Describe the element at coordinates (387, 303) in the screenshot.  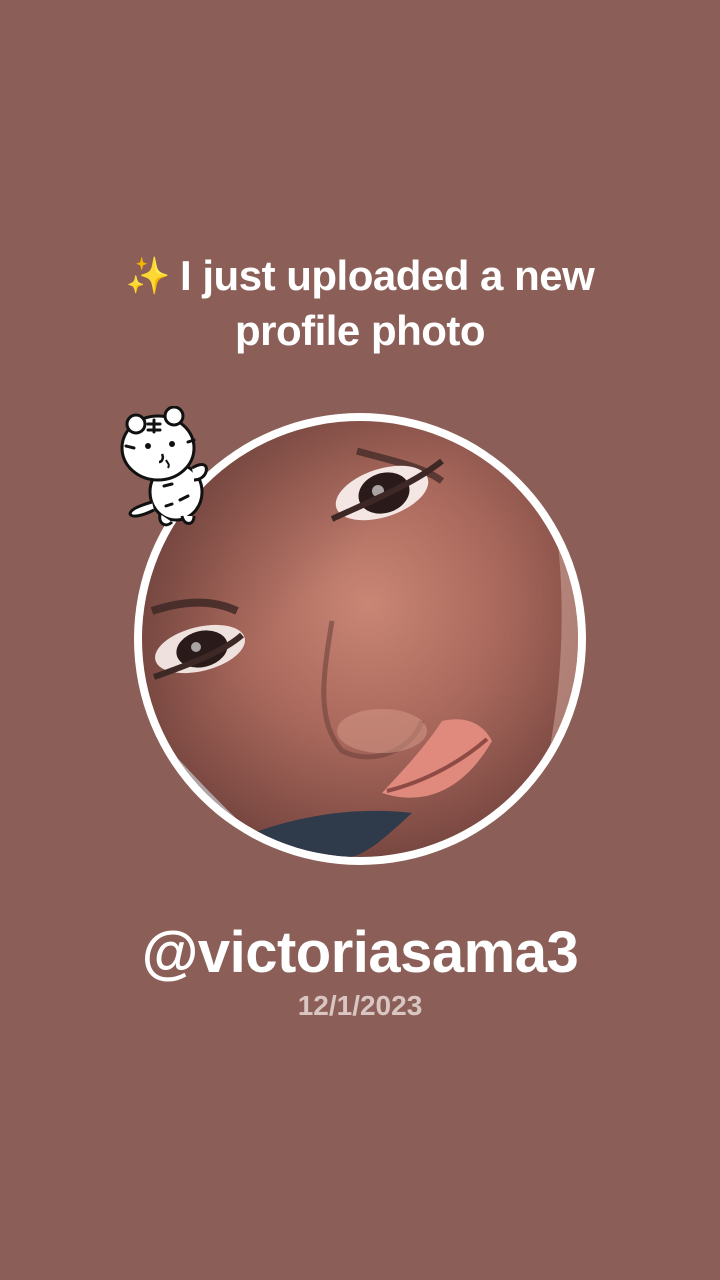
I see `announcement-text: I just uploaded a new profile photo` at that location.